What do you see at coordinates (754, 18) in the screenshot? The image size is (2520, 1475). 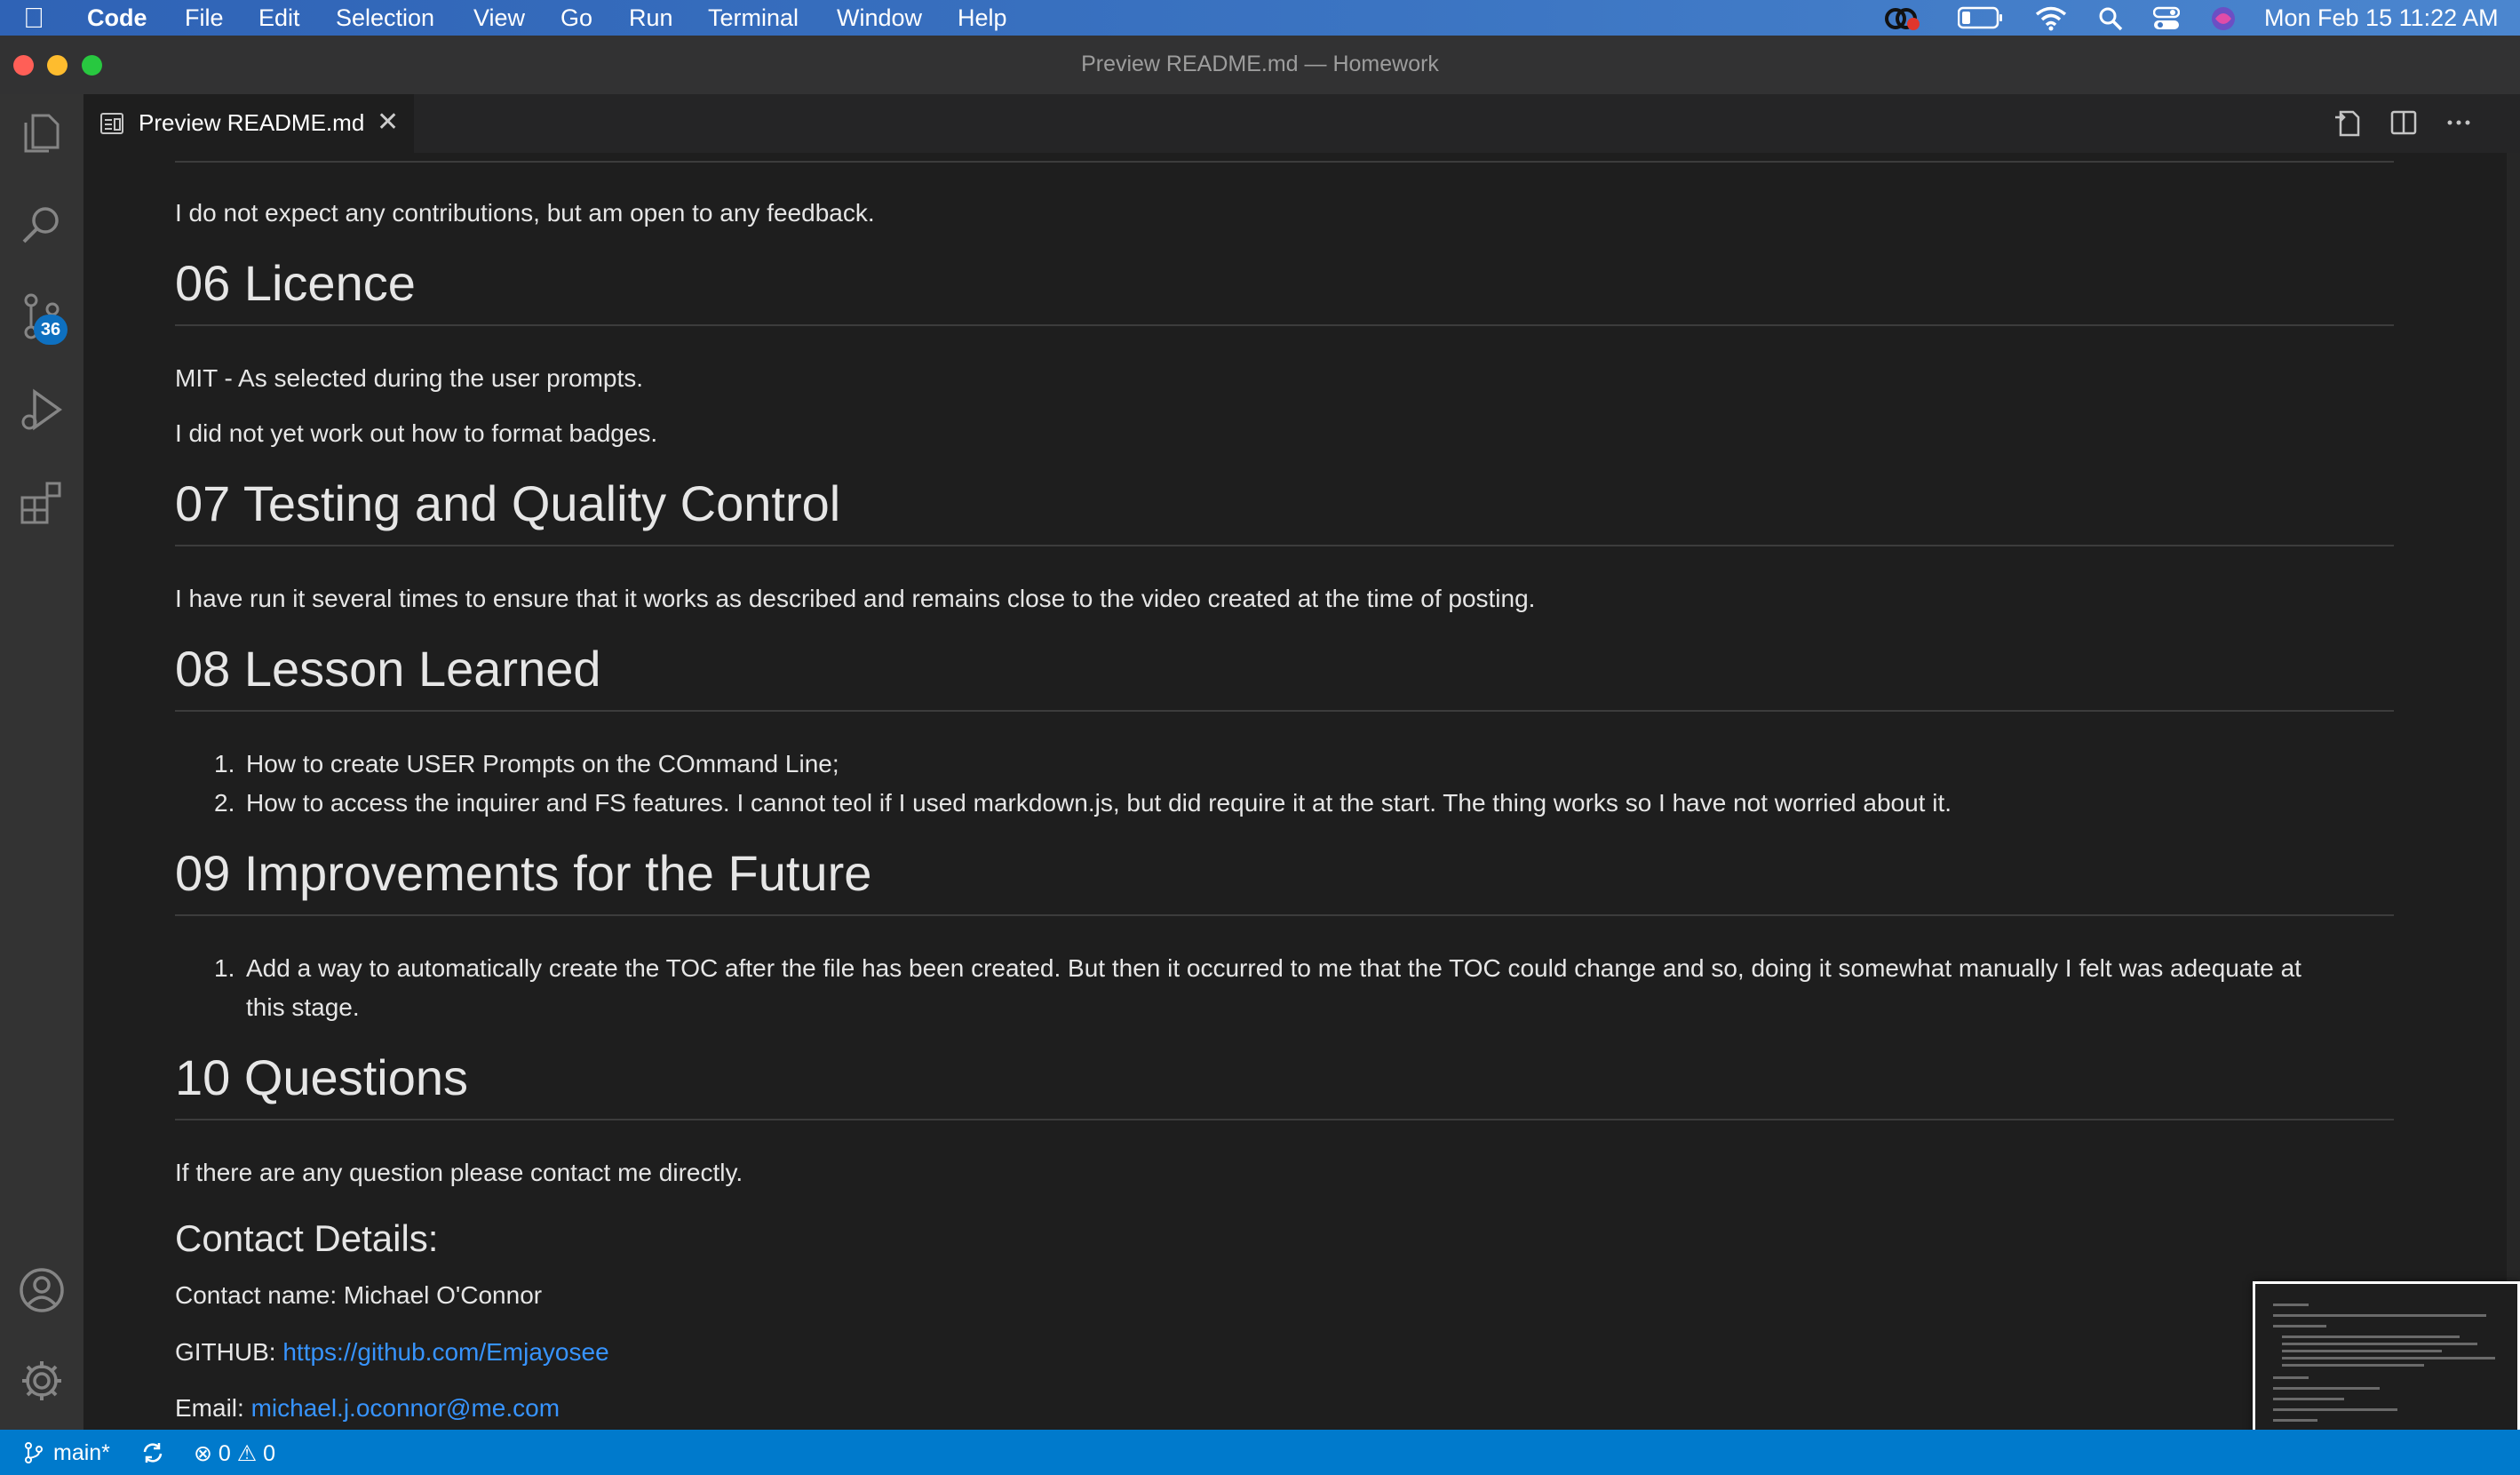 I see `menu-terminal: Terminal` at bounding box center [754, 18].